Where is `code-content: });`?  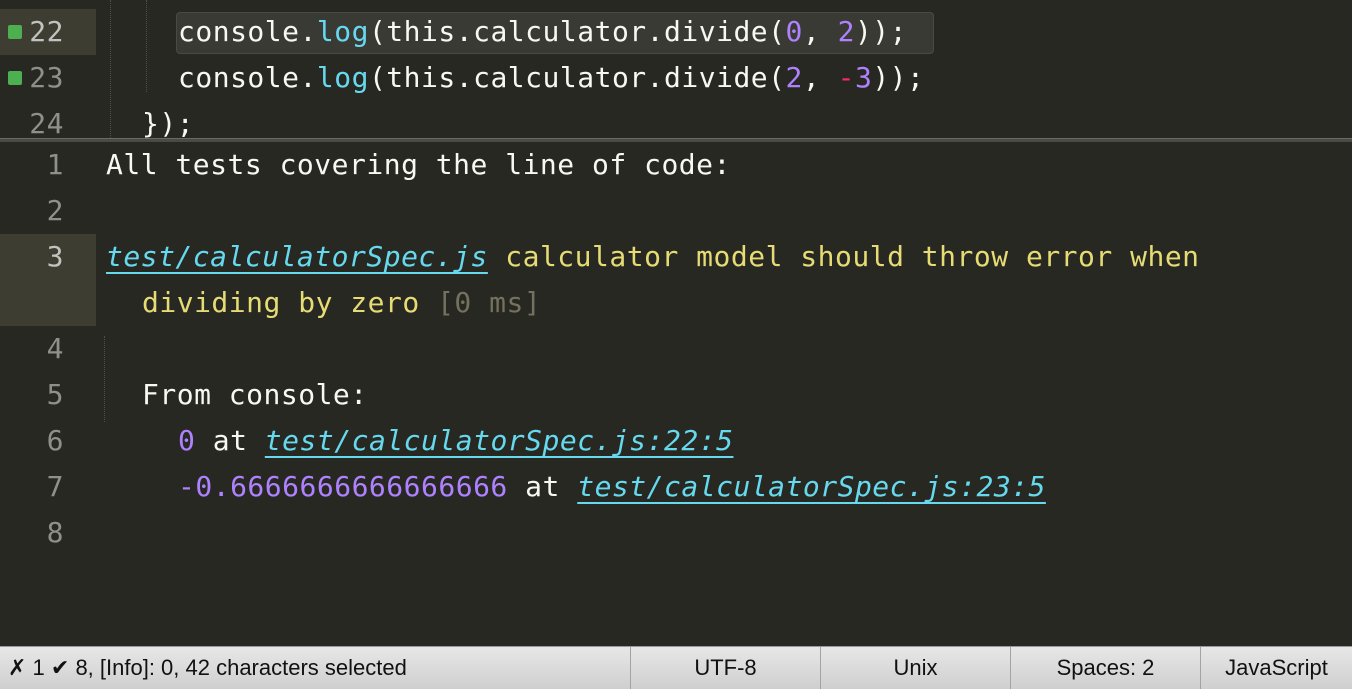 code-content: }); is located at coordinates (168, 119).